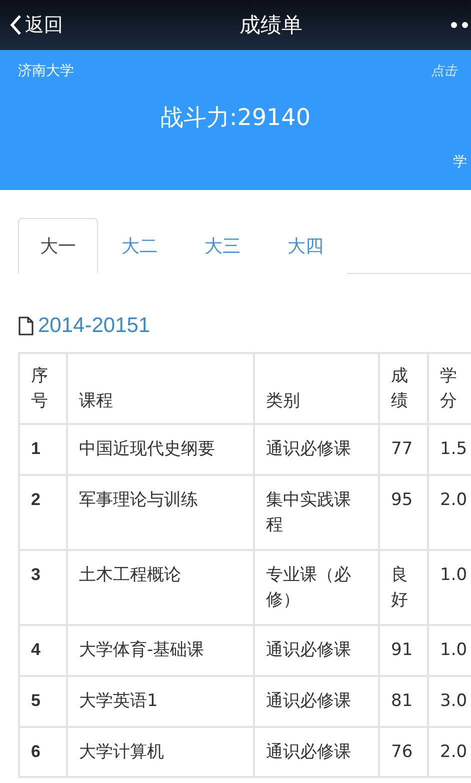 The height and width of the screenshot is (783, 471). Describe the element at coordinates (43, 512) in the screenshot. I see `table-cell: 2` at that location.